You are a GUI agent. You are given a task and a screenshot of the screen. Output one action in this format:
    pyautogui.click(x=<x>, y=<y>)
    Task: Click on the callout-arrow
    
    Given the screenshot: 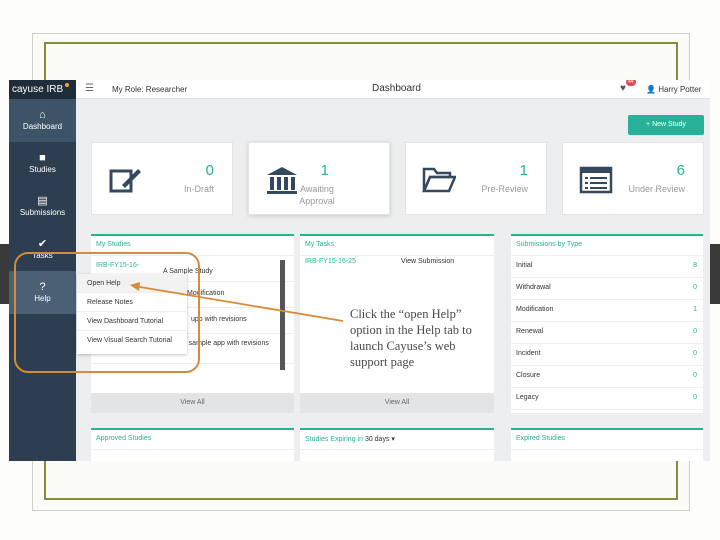 What is the action you would take?
    pyautogui.click(x=237, y=302)
    